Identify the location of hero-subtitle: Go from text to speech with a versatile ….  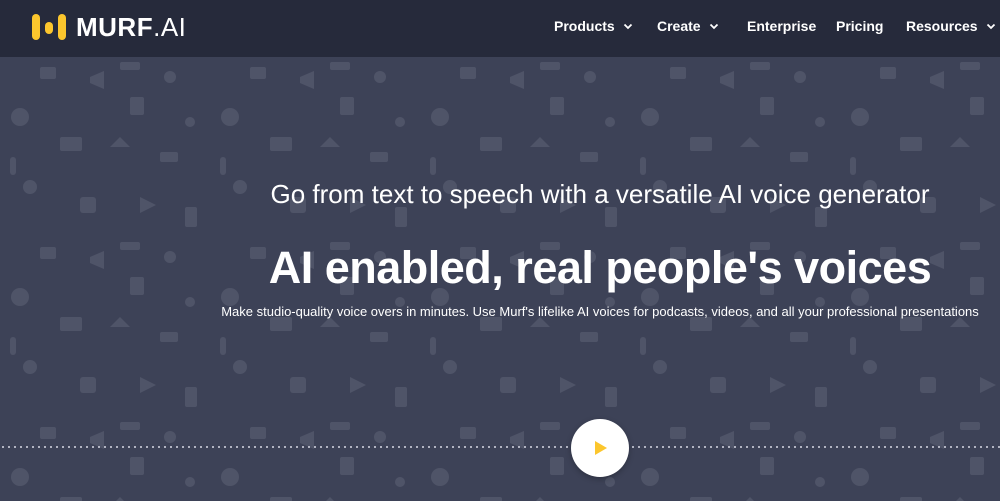
(600, 194).